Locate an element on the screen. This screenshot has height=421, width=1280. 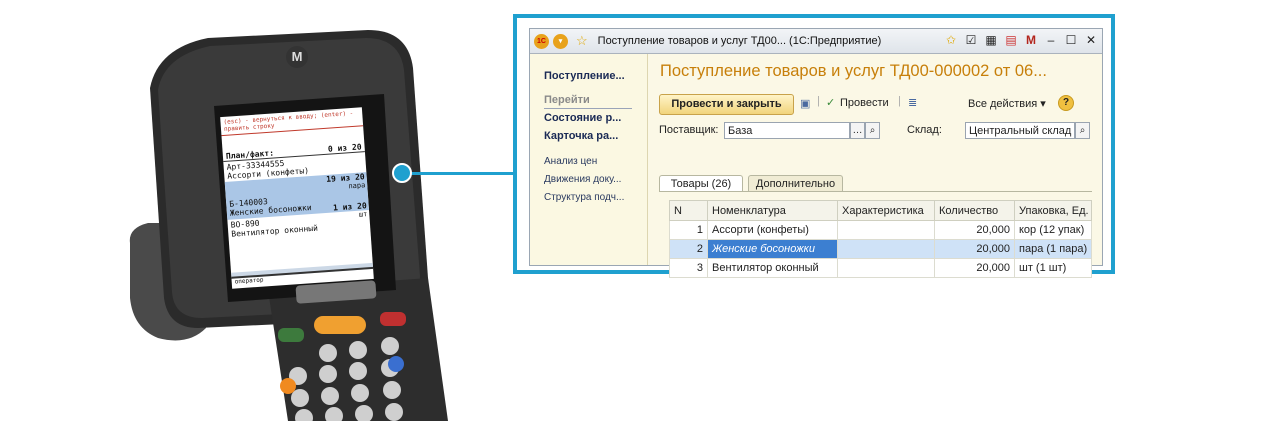
app-1c-icon: 1С is located at coordinates (541, 41).